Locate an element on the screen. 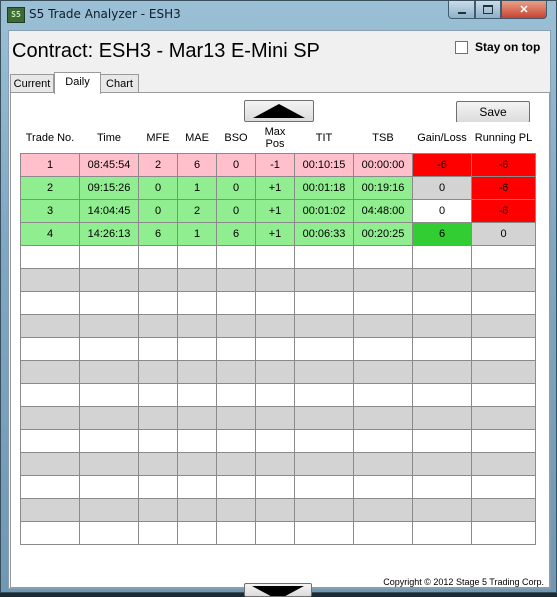 Image resolution: width=557 pixels, height=597 pixels. minimize-button is located at coordinates (461, 10).